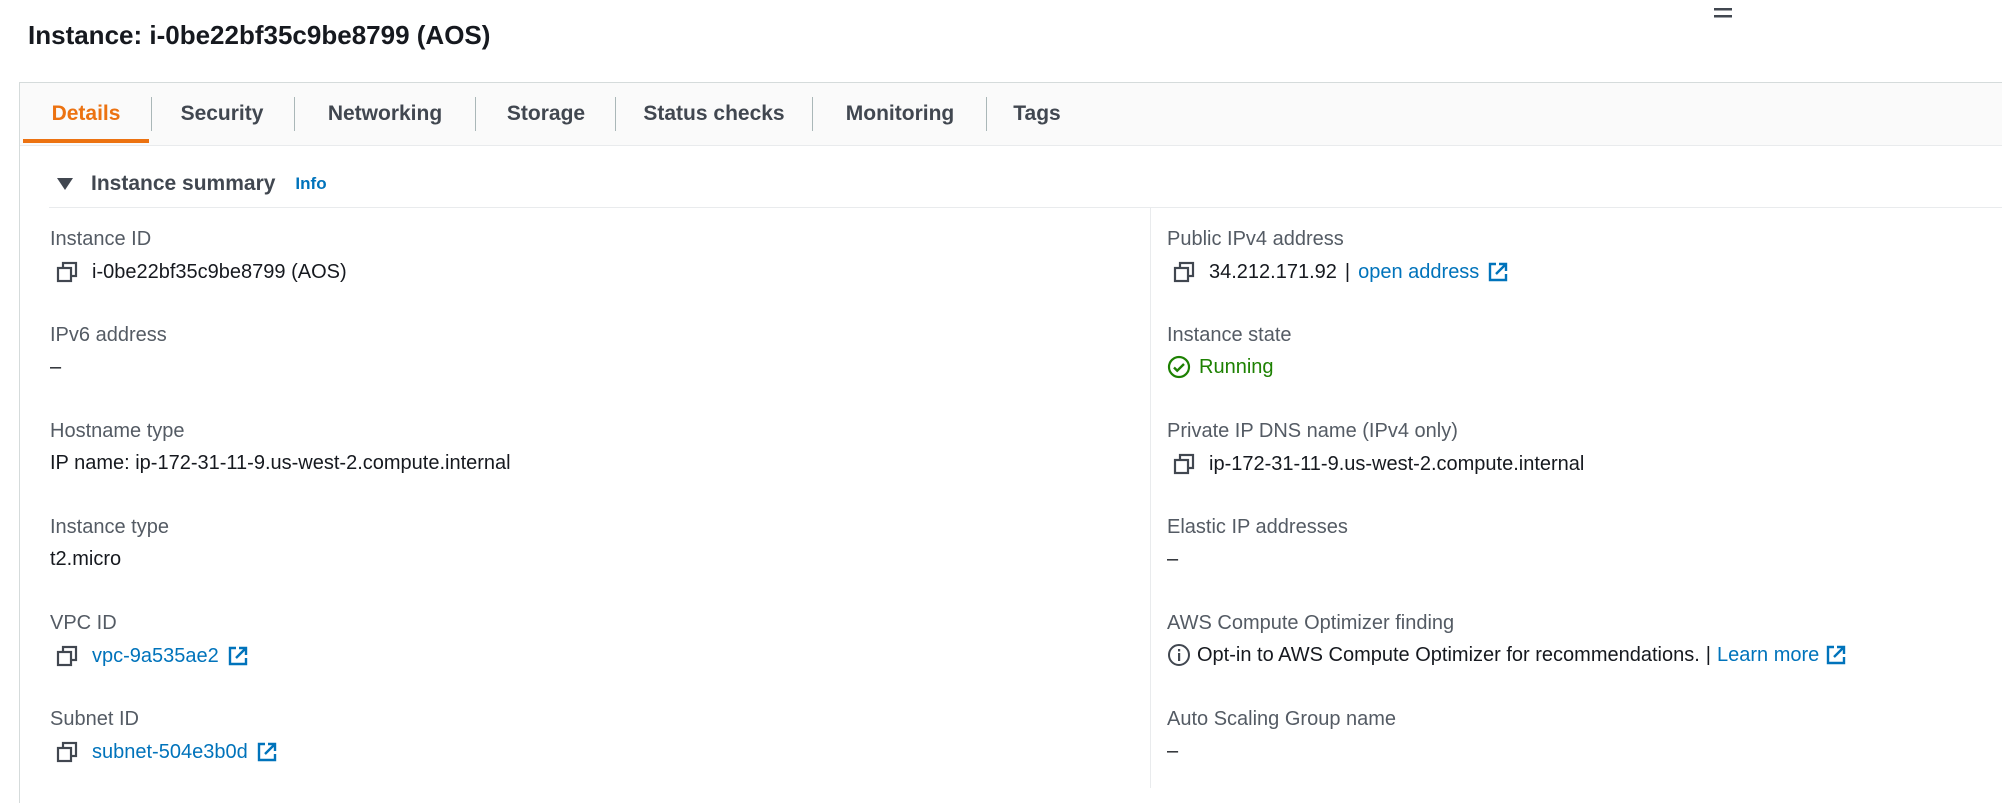 Image resolution: width=2002 pixels, height=803 pixels. What do you see at coordinates (94, 719) in the screenshot?
I see `field-label: Subnet ID` at bounding box center [94, 719].